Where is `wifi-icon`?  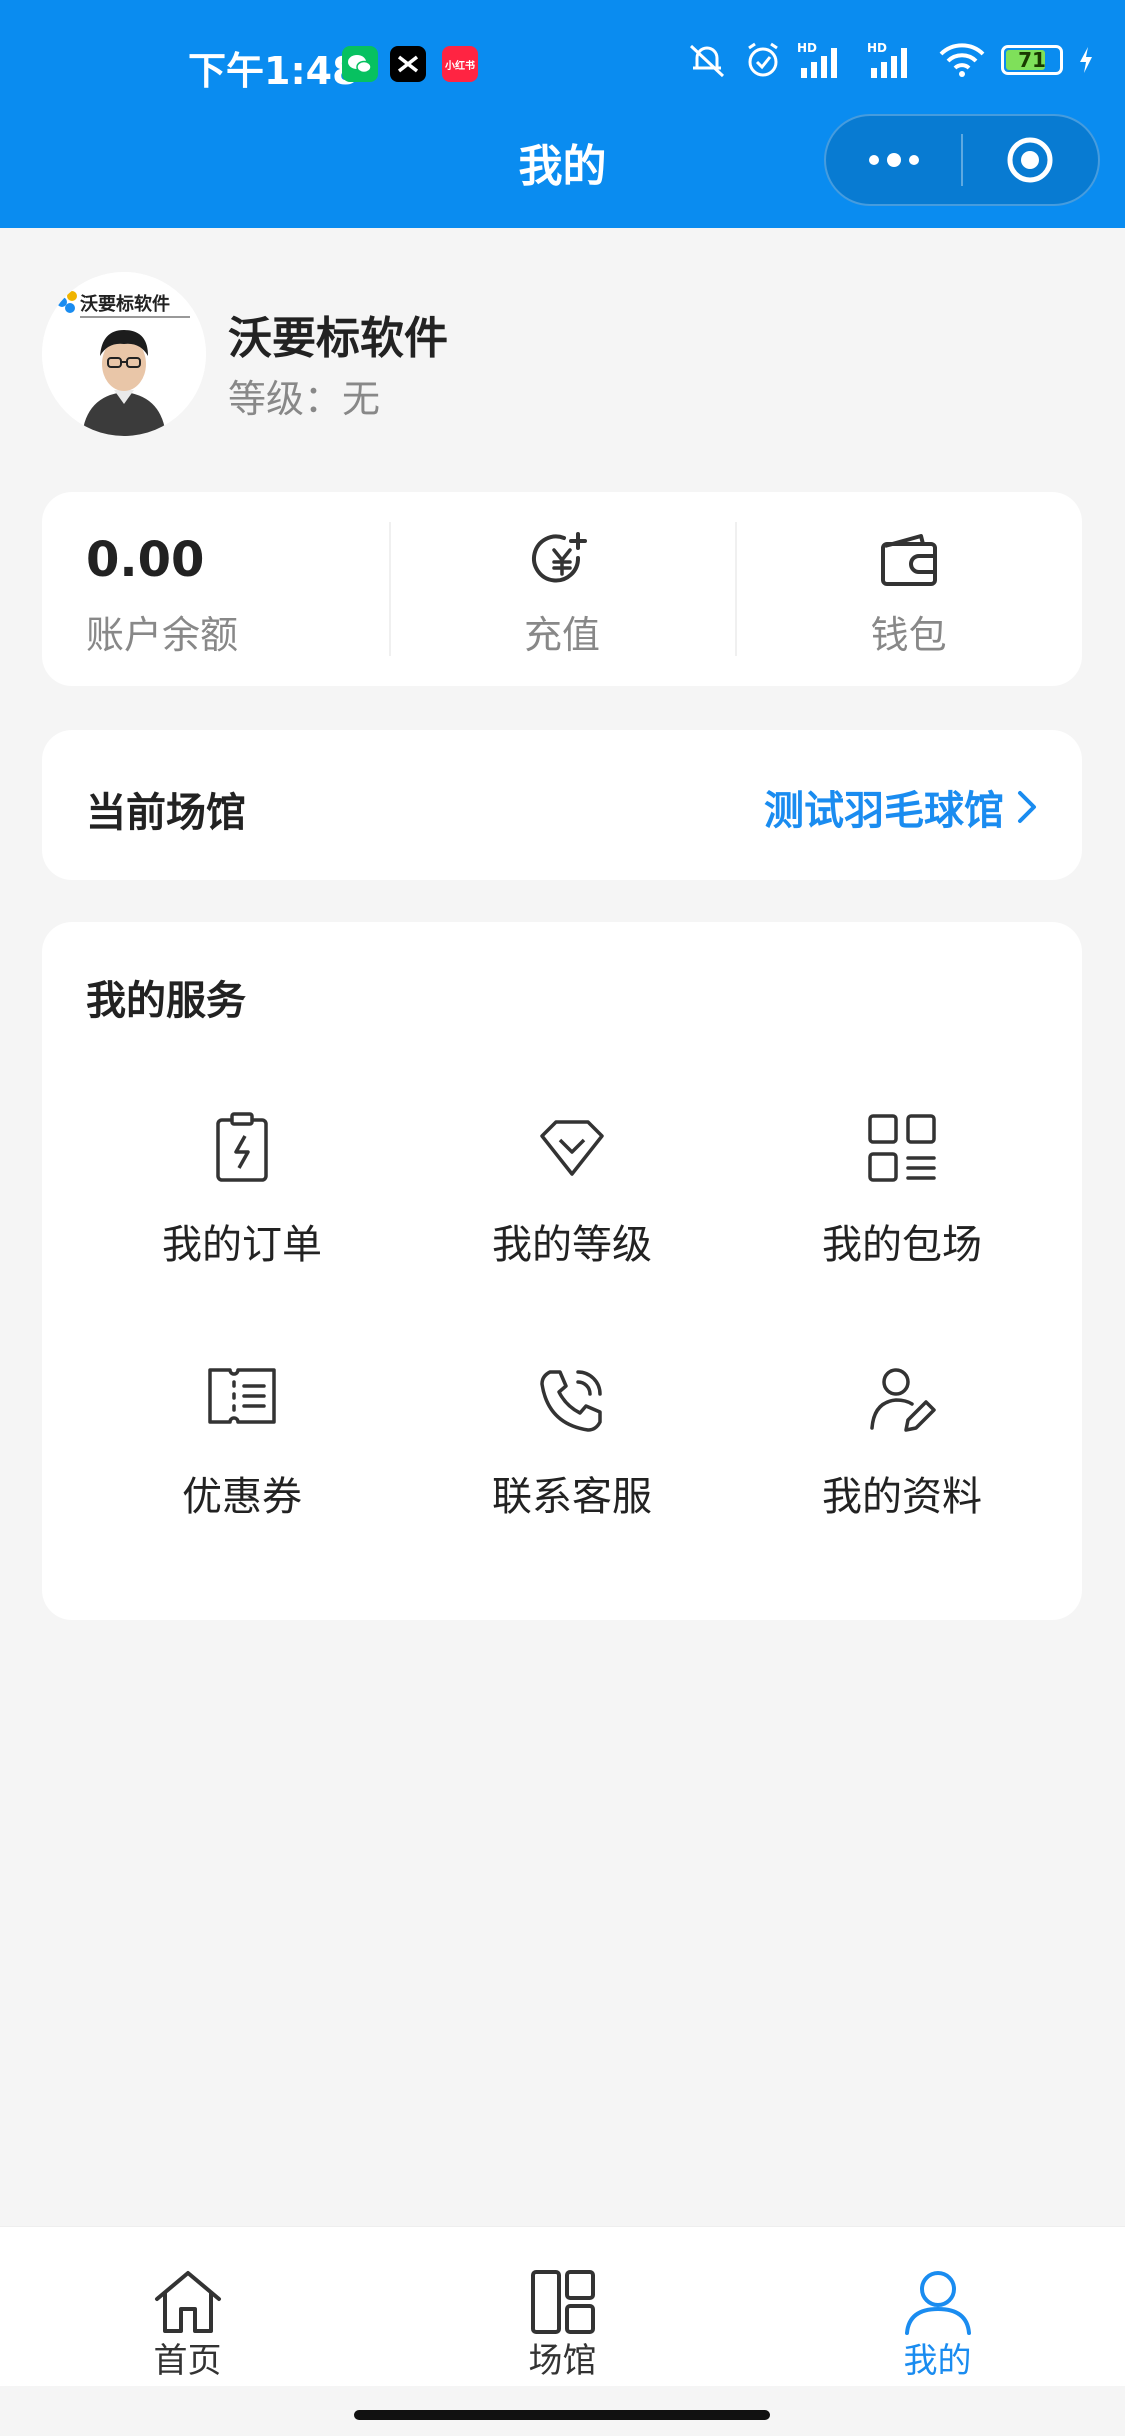
wifi-icon is located at coordinates (962, 60).